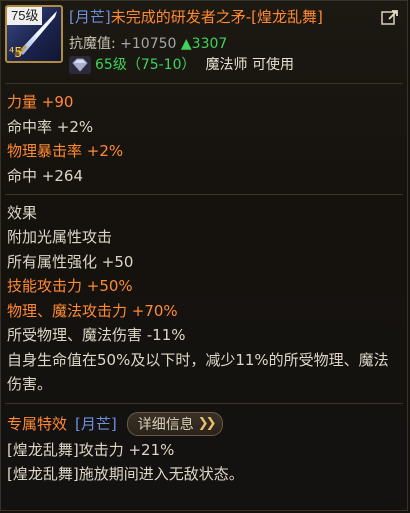  Describe the element at coordinates (204, 151) in the screenshot. I see `stat-row: 物理暴击率 +2%` at that location.